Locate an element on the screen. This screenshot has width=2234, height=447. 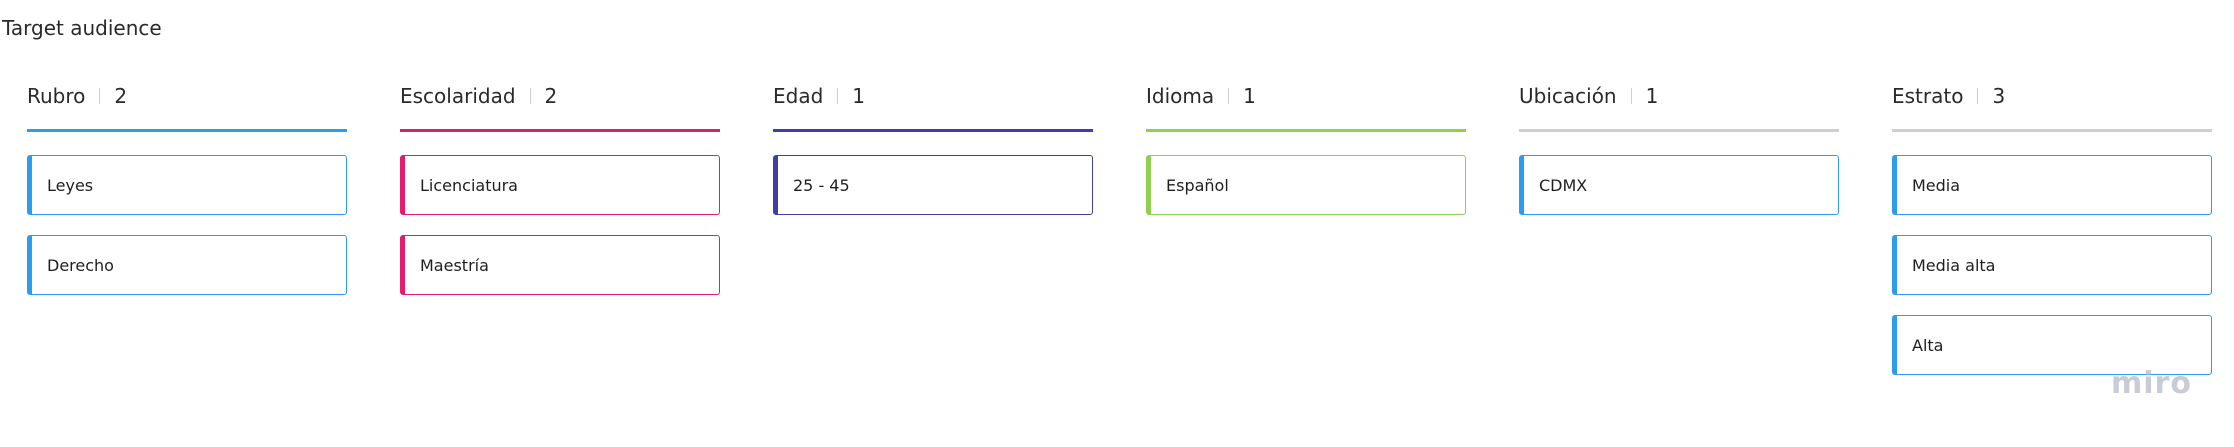
card-label: Maestría is located at coordinates (454, 265).